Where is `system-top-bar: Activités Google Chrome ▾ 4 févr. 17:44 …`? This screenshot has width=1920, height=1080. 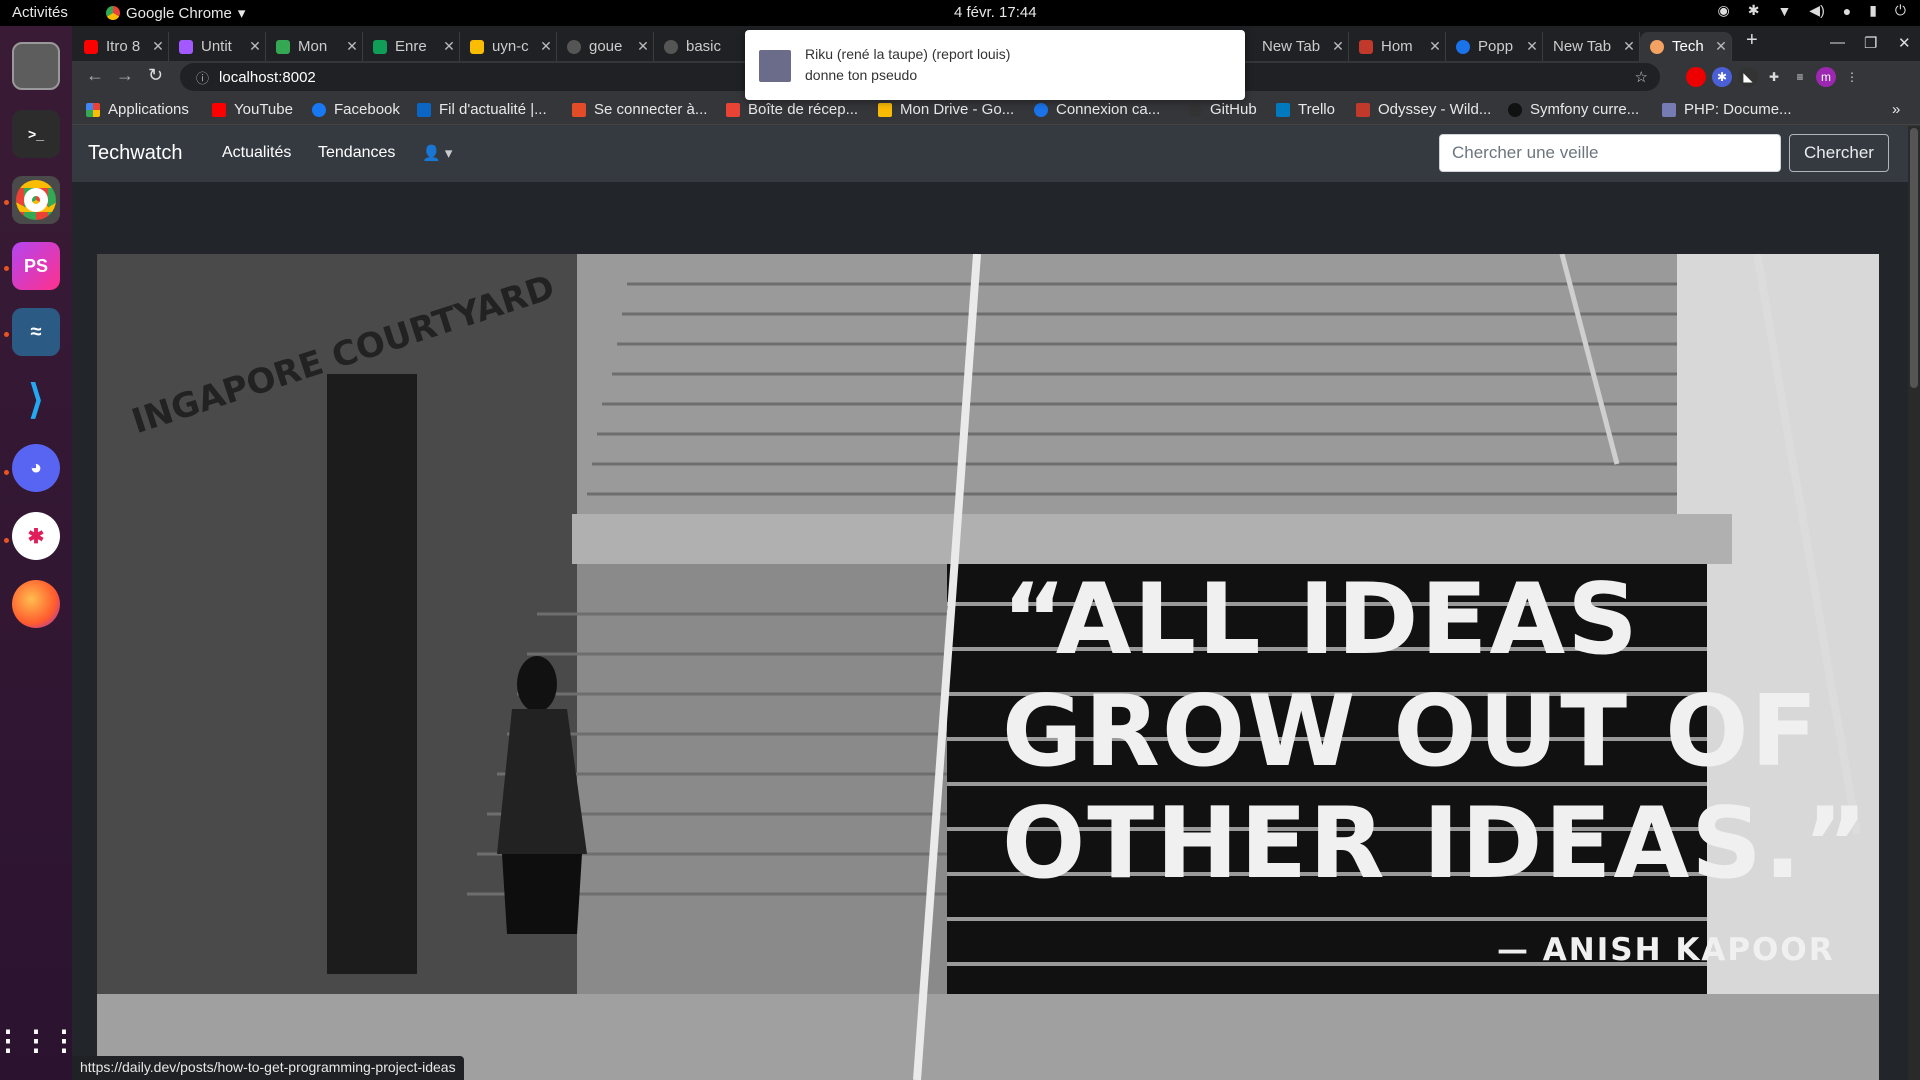 system-top-bar: Activités Google Chrome ▾ 4 févr. 17:44 … is located at coordinates (960, 13).